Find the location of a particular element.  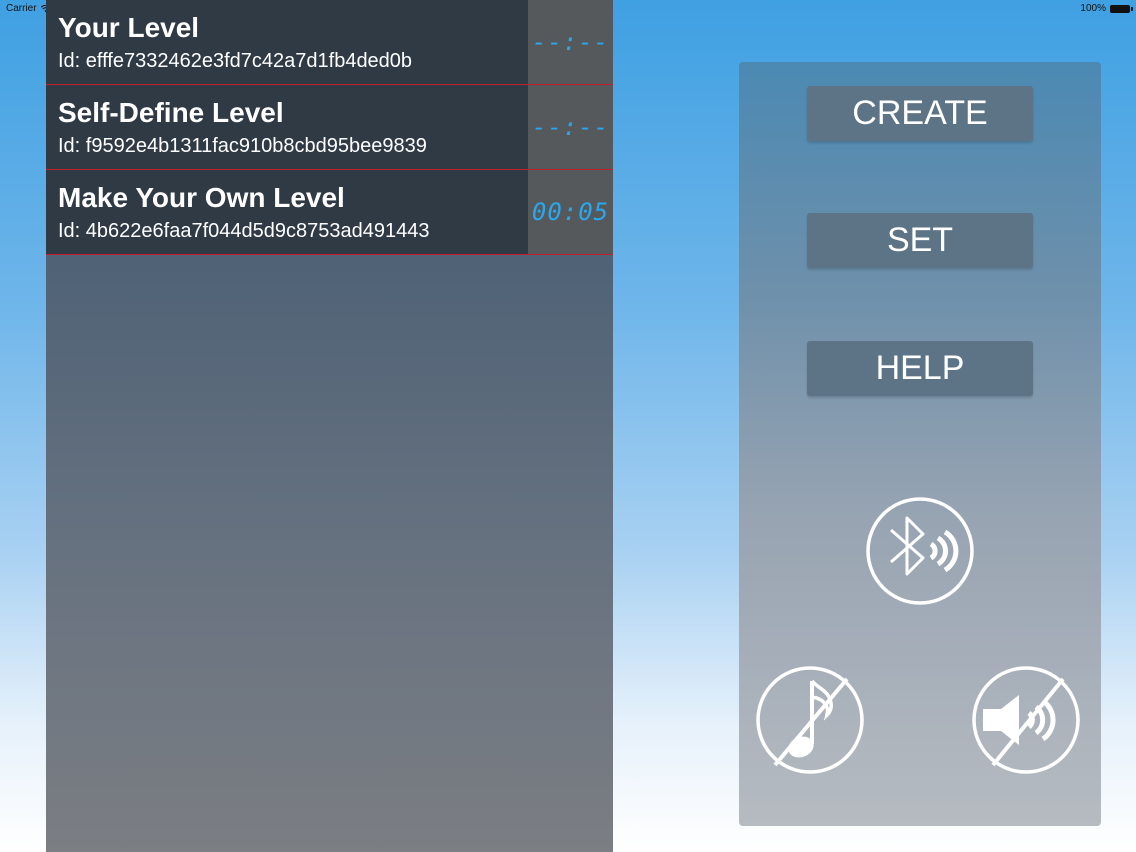

level-id: Id: f9592e4b1311fac910b8cbd95bee9839 is located at coordinates (242, 146).